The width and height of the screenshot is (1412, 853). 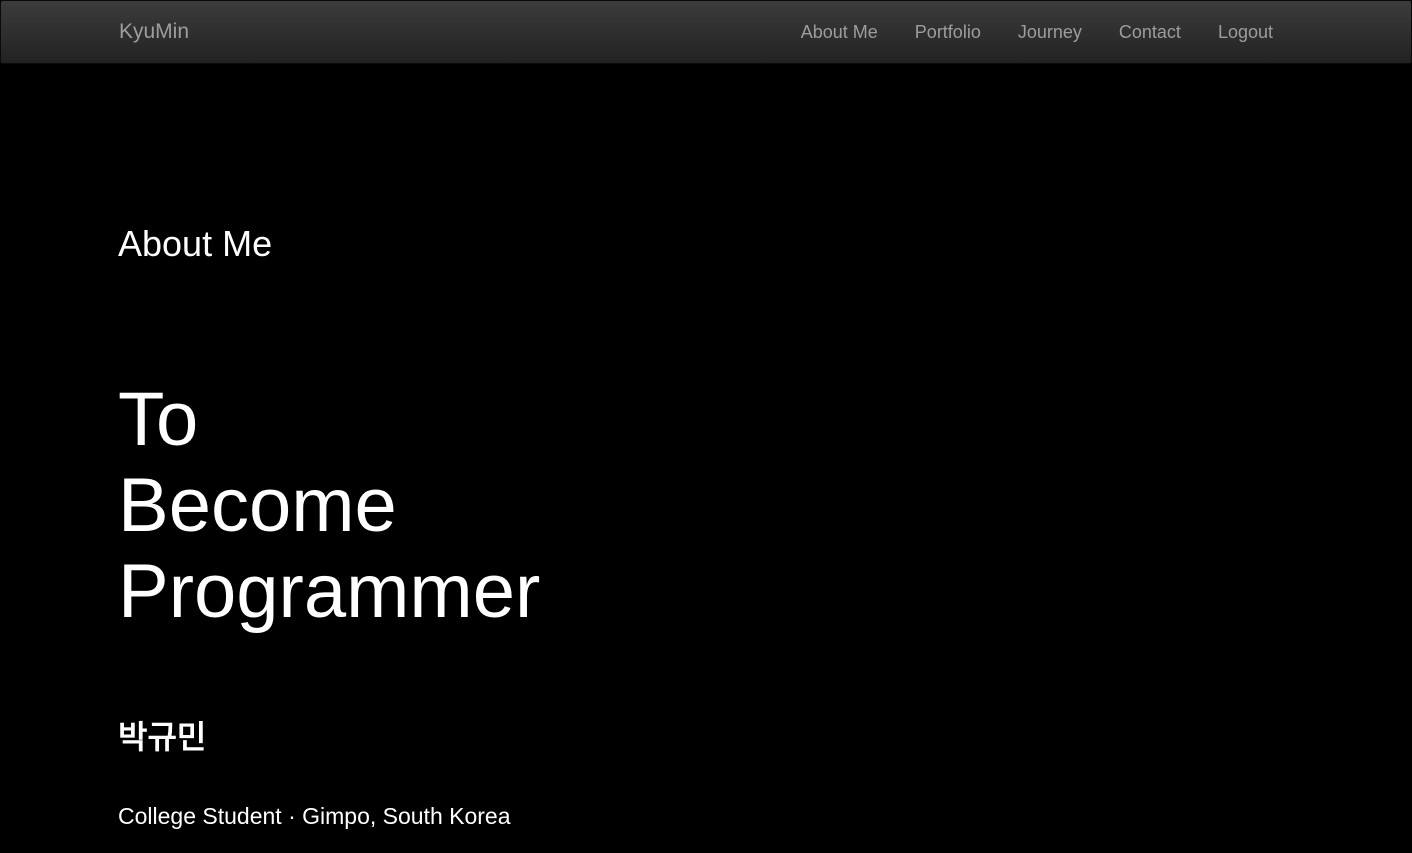 I want to click on nav-link-about-me: About Me, so click(x=839, y=32).